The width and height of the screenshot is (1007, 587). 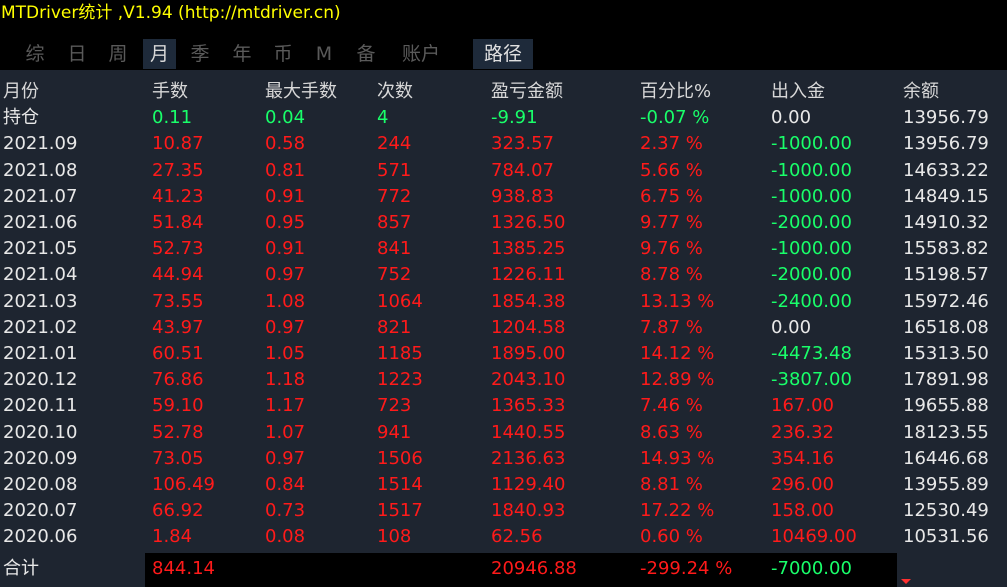 I want to click on cell-lots: 66.92, so click(x=178, y=511).